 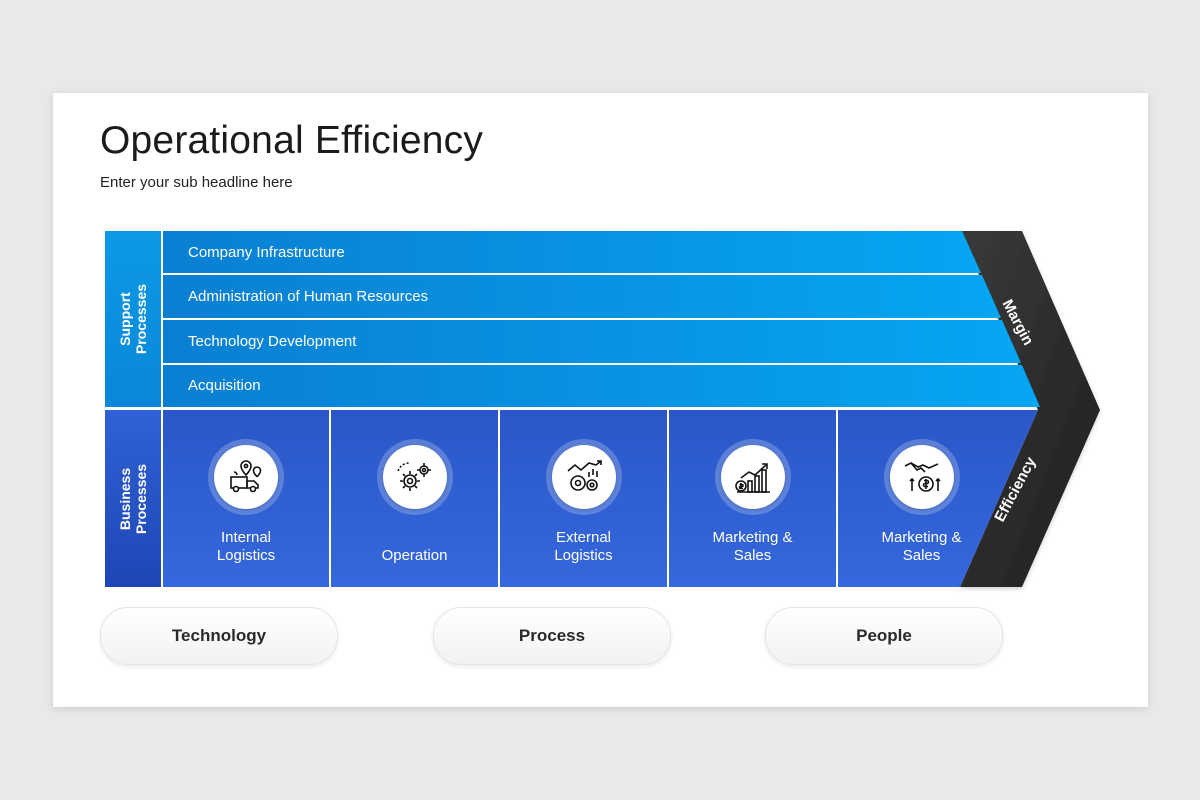 I want to click on support-processes-label: Support Processes, so click(x=133, y=319).